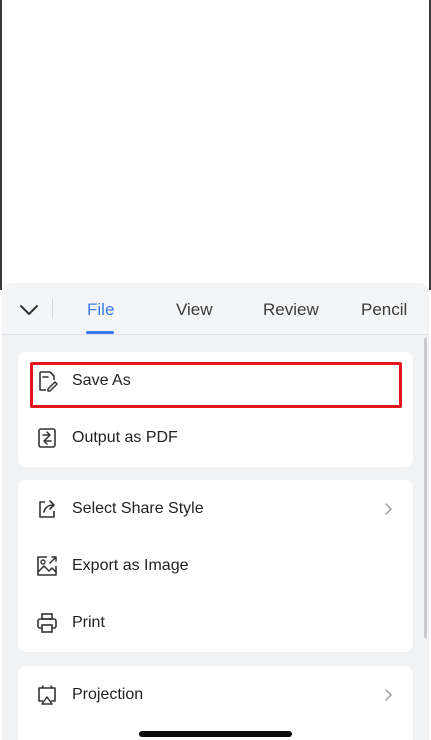  Describe the element at coordinates (215, 734) in the screenshot. I see `home-indicator` at that location.